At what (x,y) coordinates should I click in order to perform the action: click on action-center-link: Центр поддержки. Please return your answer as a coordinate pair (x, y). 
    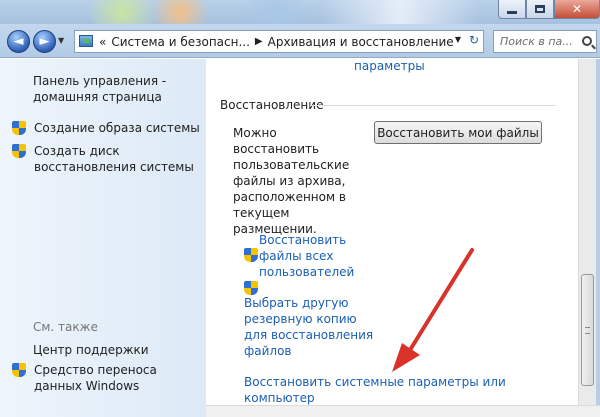
    Looking at the image, I should click on (91, 350).